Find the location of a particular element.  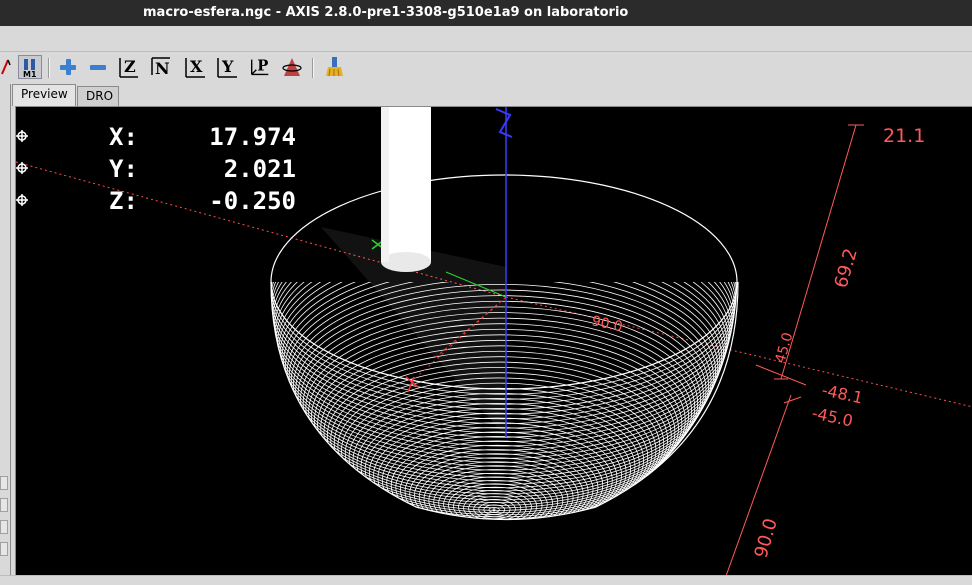

dro-y-label: Y: is located at coordinates (123, 169).